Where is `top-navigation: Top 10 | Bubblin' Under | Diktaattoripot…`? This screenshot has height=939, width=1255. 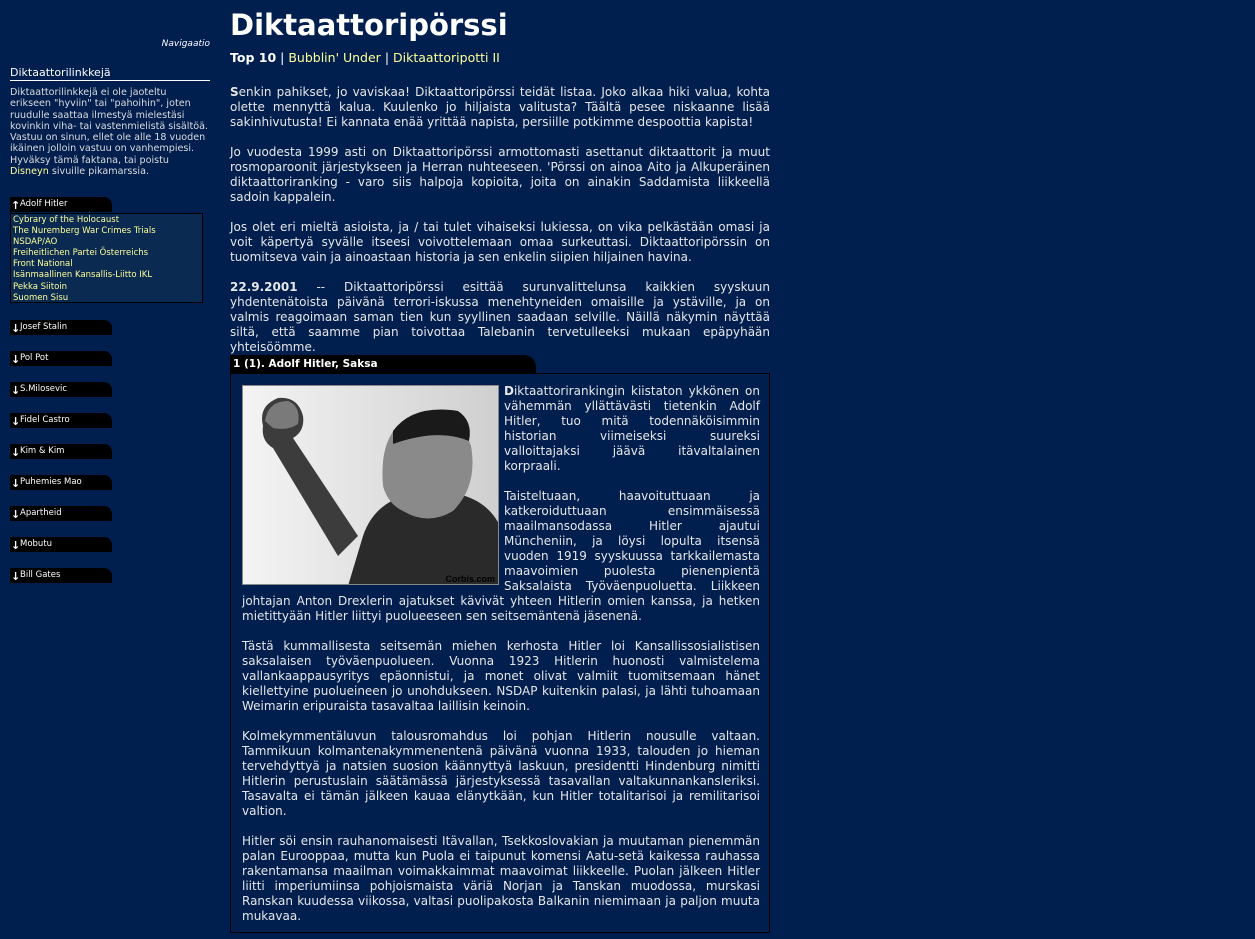 top-navigation: Top 10 | Bubblin' Under | Diktaattoripot… is located at coordinates (365, 57).